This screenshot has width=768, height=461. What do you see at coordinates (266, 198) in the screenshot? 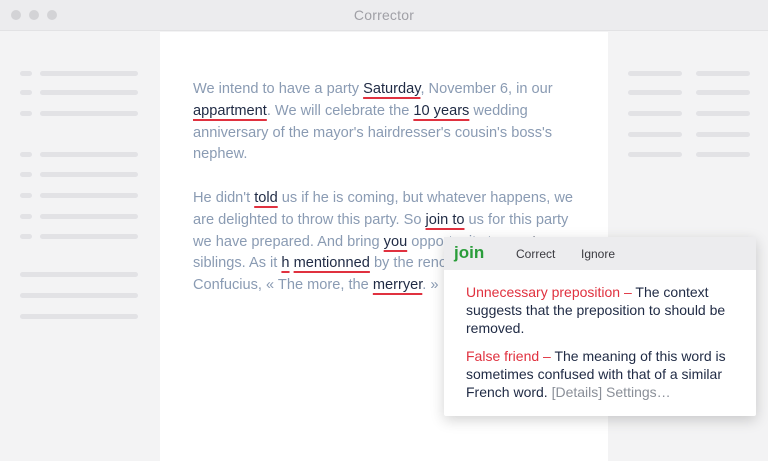
I see `flagged-error-word: told` at bounding box center [266, 198].